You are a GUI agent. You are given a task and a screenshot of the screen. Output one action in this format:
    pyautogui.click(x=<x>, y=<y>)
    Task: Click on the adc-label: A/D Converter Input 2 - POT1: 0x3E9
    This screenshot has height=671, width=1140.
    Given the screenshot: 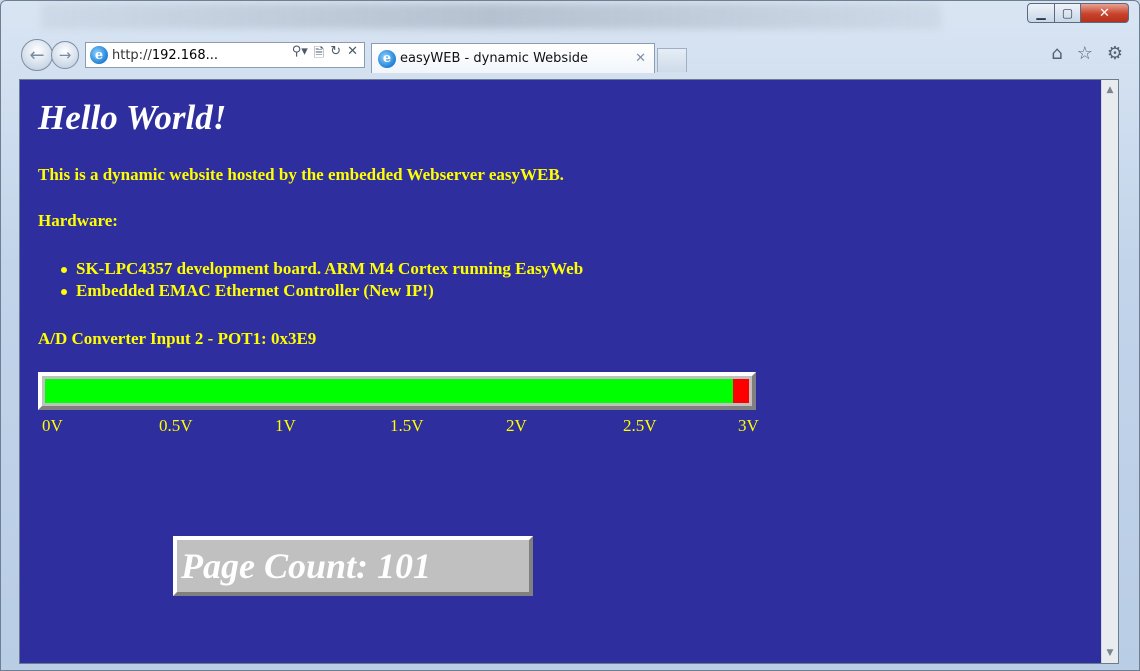 What is the action you would take?
    pyautogui.click(x=177, y=338)
    